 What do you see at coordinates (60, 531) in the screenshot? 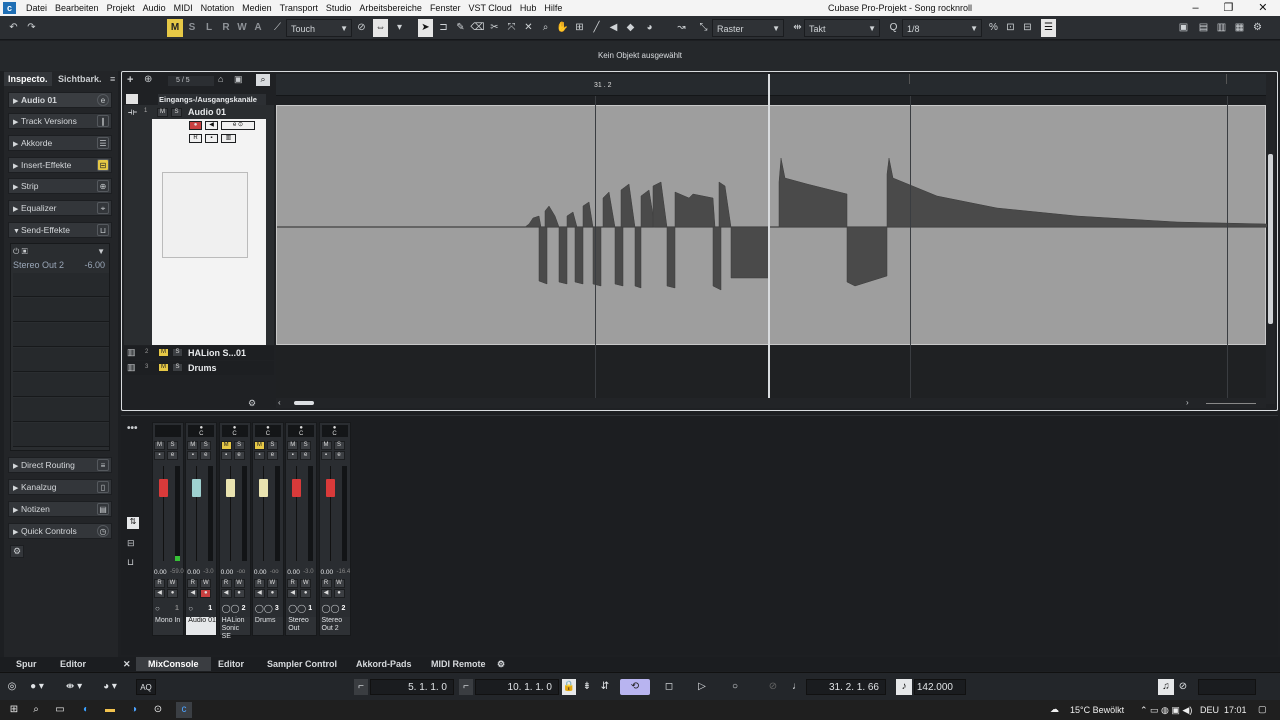
I see `inspector-section-quick-controls: ▶ Quick Controls ◷` at bounding box center [60, 531].